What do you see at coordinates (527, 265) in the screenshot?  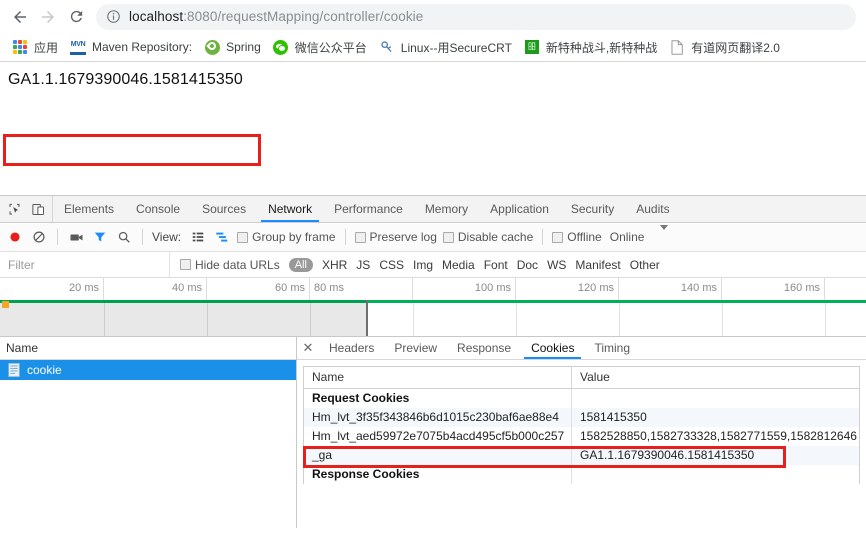 I see `filter-type-doc: Doc` at bounding box center [527, 265].